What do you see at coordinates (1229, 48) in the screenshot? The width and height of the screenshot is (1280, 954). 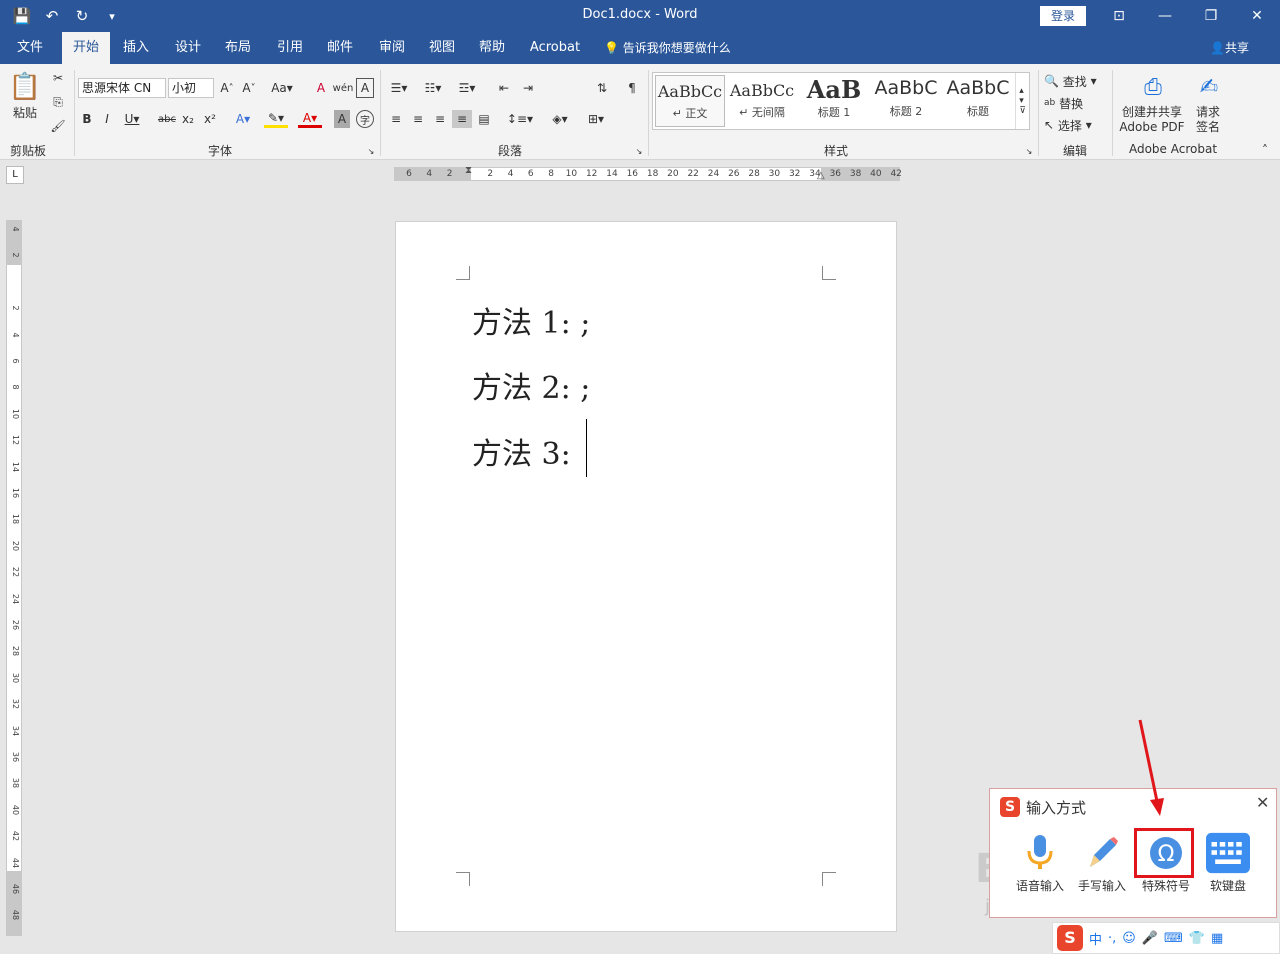 I see `share-button: 👤共享` at bounding box center [1229, 48].